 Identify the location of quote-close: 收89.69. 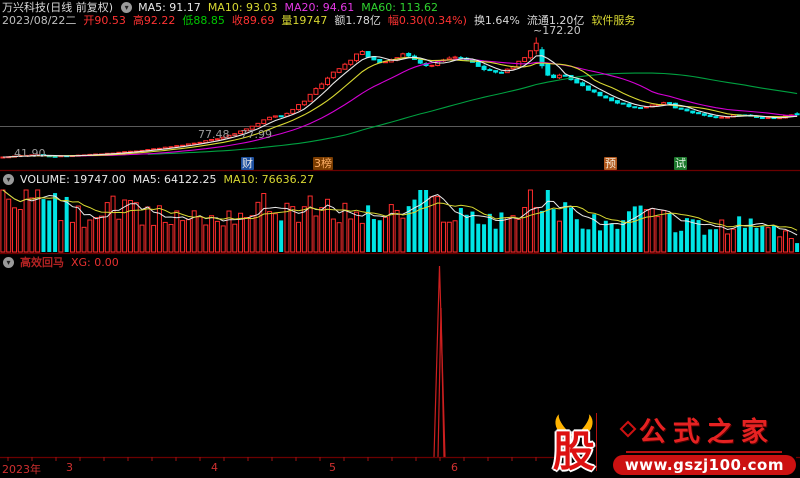
(253, 20).